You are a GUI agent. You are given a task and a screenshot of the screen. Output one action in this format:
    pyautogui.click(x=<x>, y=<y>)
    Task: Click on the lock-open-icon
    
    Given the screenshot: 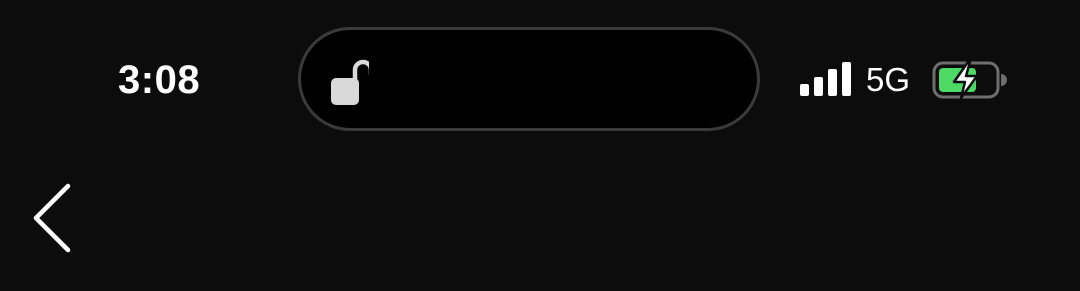 What is the action you would take?
    pyautogui.click(x=350, y=82)
    